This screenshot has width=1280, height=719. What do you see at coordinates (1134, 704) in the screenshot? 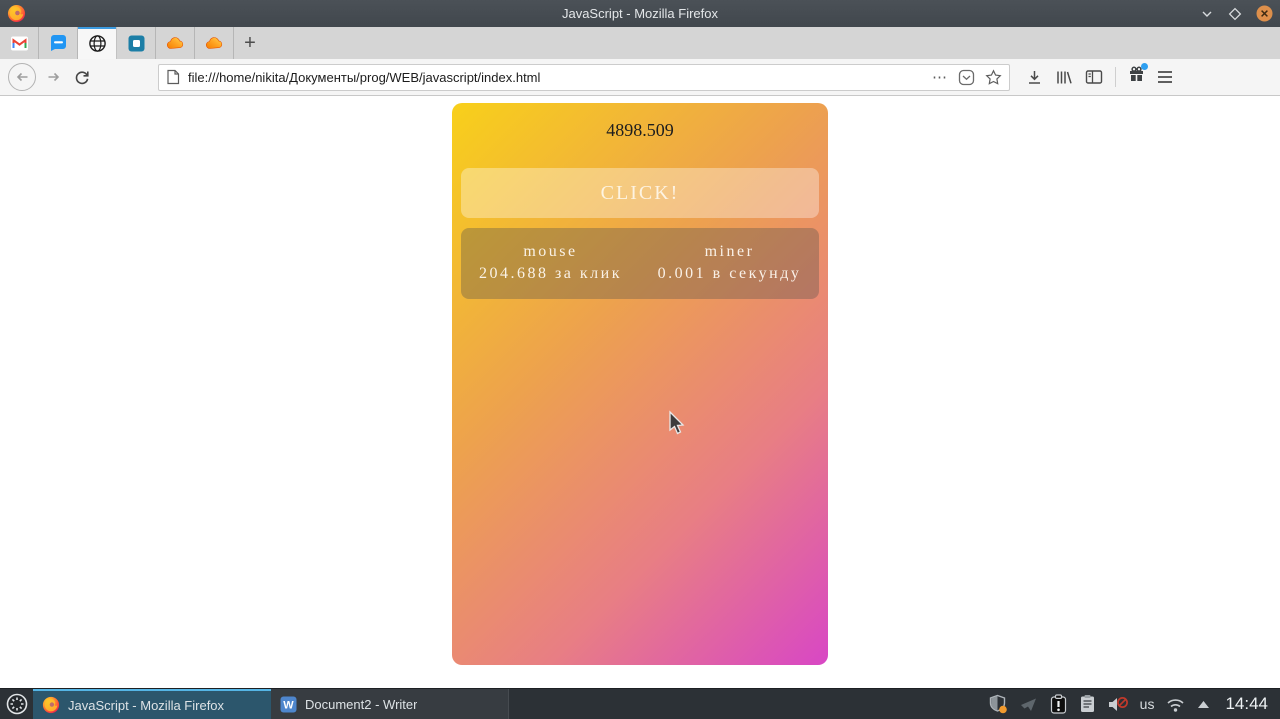
I see `system-tray: us 14:44` at bounding box center [1134, 704].